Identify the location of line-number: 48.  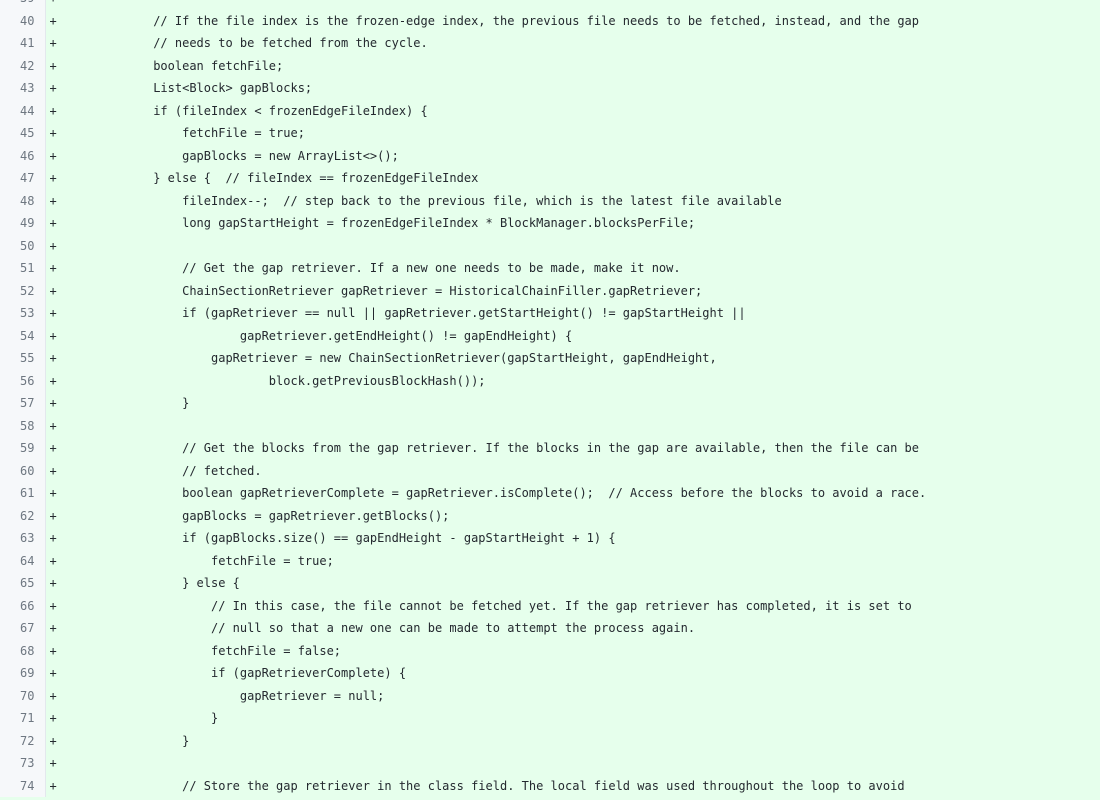
(23, 200).